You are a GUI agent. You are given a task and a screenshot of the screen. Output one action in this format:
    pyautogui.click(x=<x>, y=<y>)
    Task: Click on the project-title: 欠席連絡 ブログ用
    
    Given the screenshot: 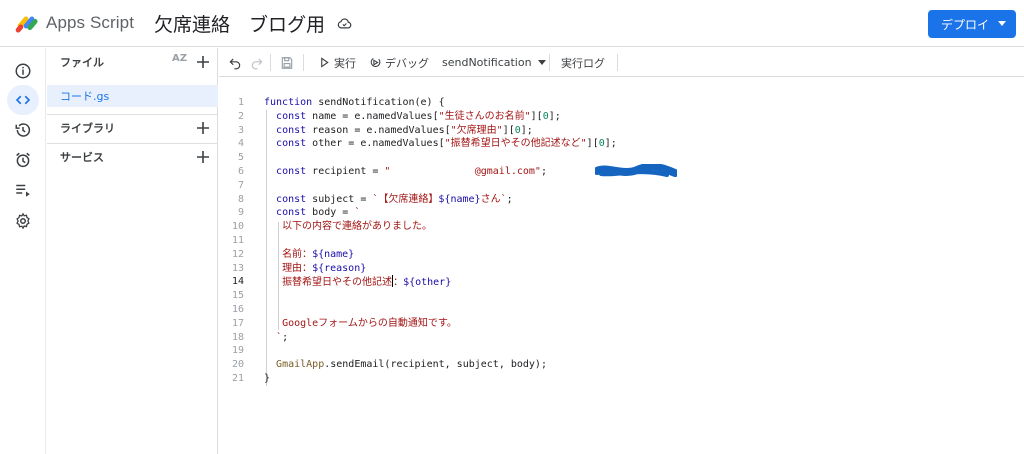 What is the action you would take?
    pyautogui.click(x=239, y=23)
    